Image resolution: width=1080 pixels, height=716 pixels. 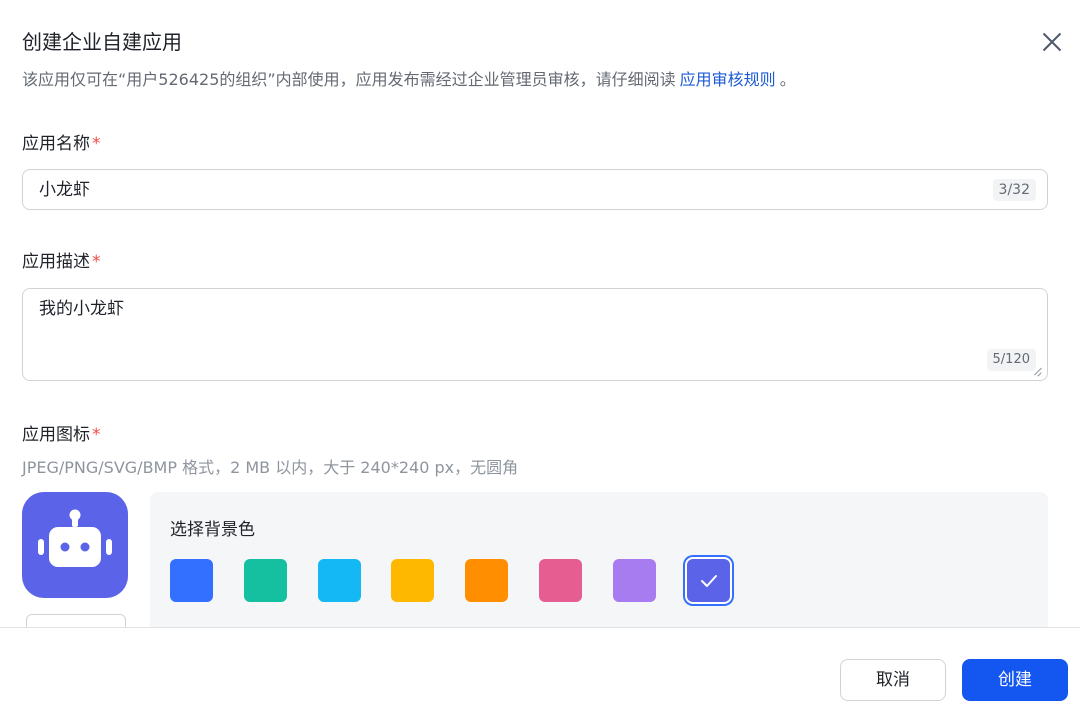 I want to click on app-icon-label: 应用图标 *, so click(x=61, y=435).